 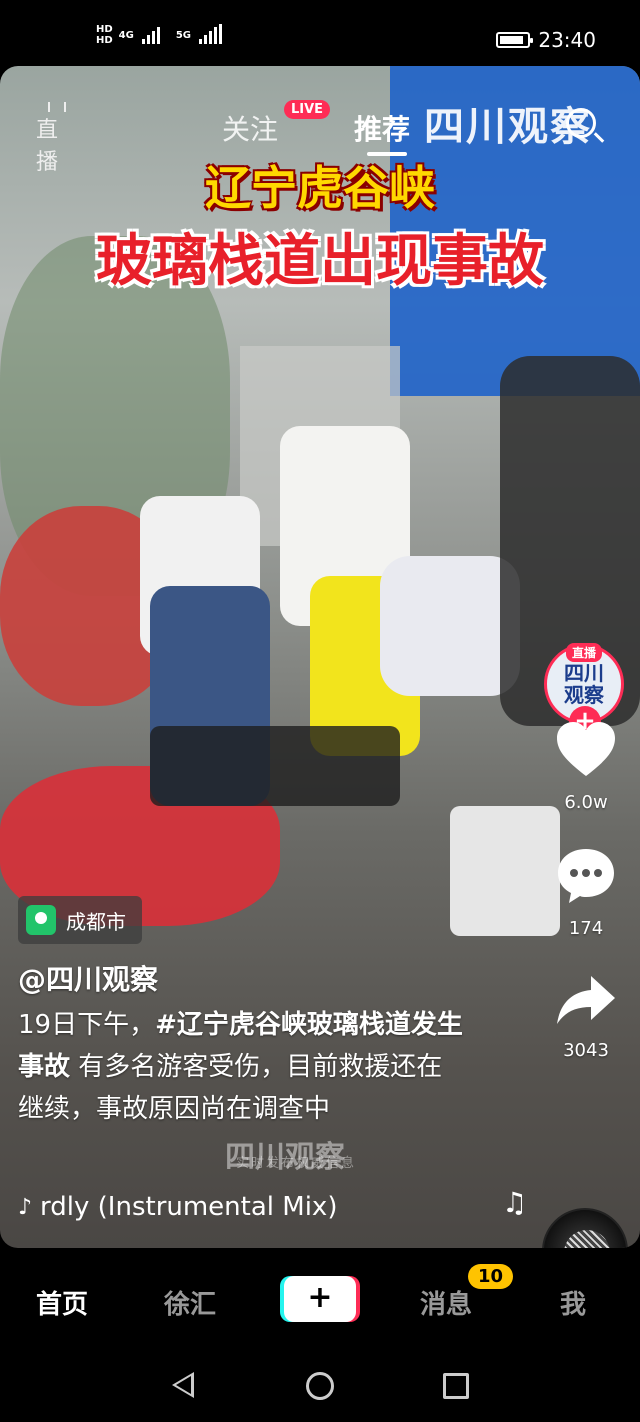 I want to click on comment-icon, so click(x=586, y=876).